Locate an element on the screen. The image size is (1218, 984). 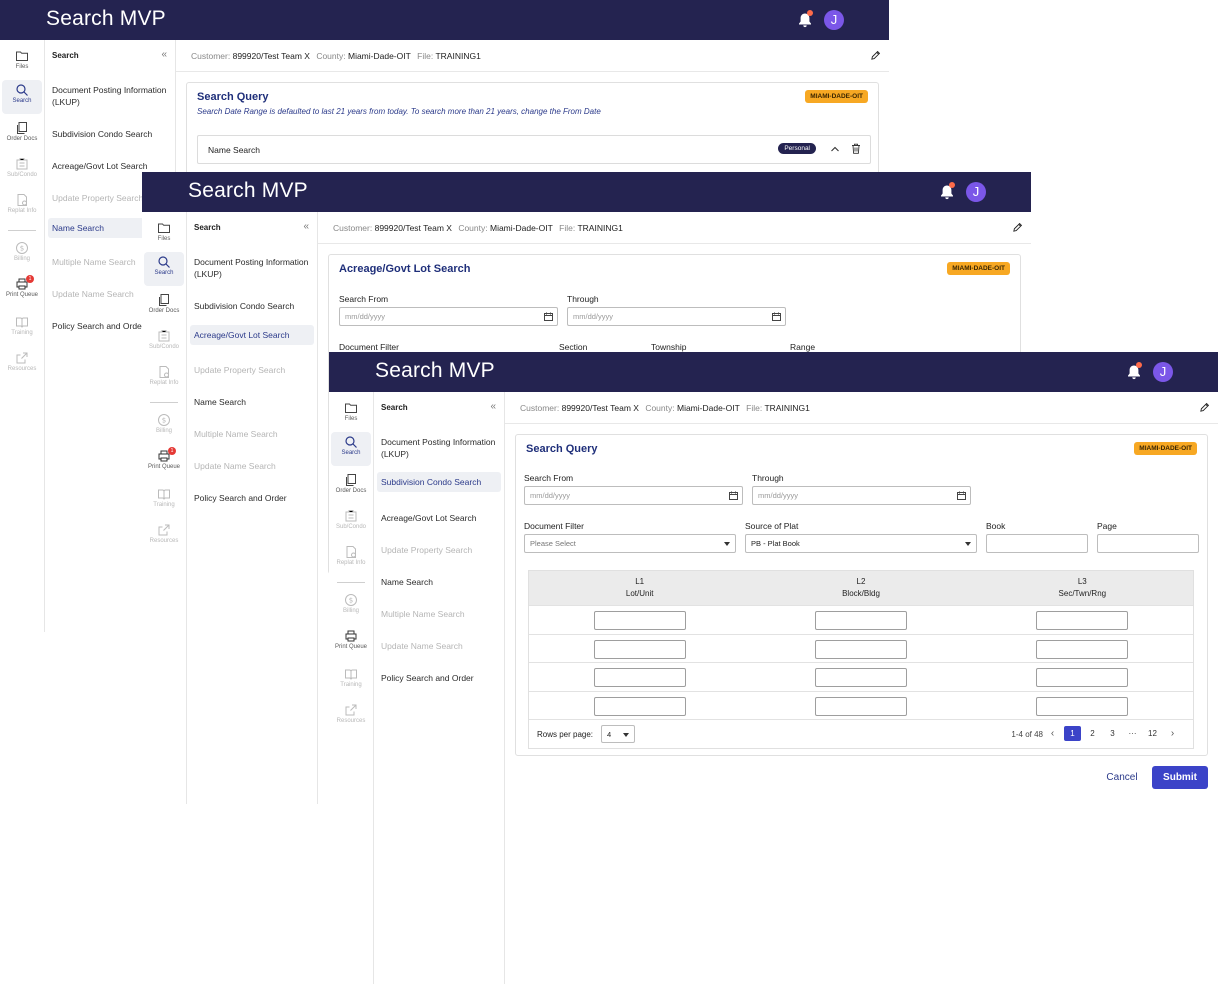
chevron-up-icon is located at coordinates (835, 149).